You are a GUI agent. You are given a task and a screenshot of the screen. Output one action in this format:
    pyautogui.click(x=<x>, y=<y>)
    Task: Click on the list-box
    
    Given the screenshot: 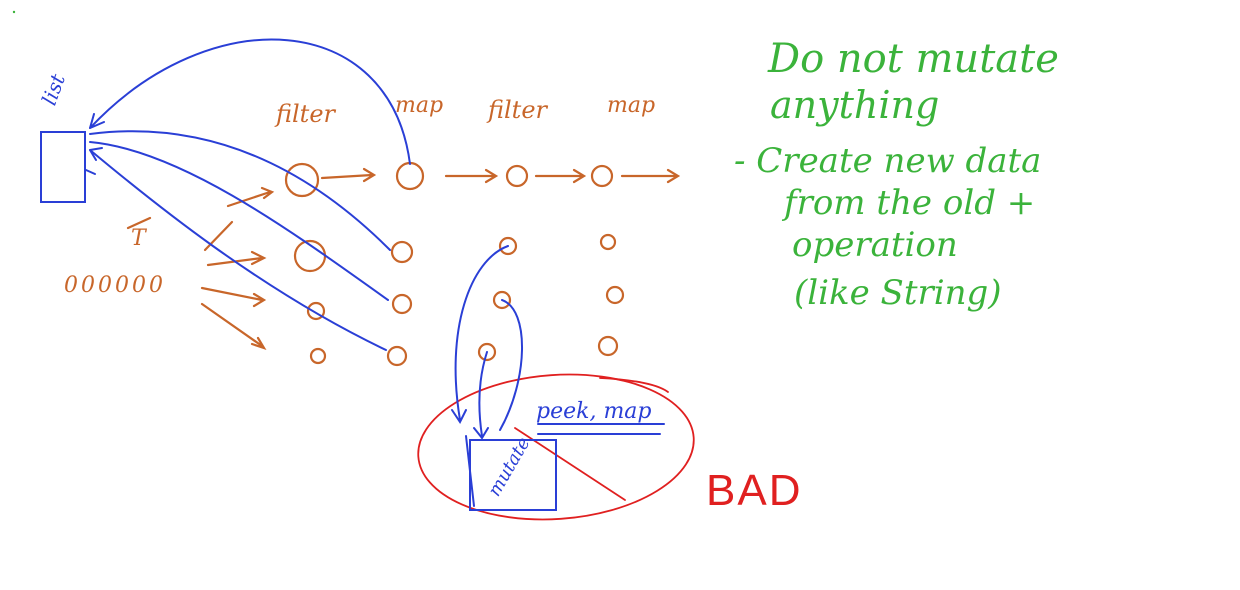 What is the action you would take?
    pyautogui.click(x=63, y=167)
    